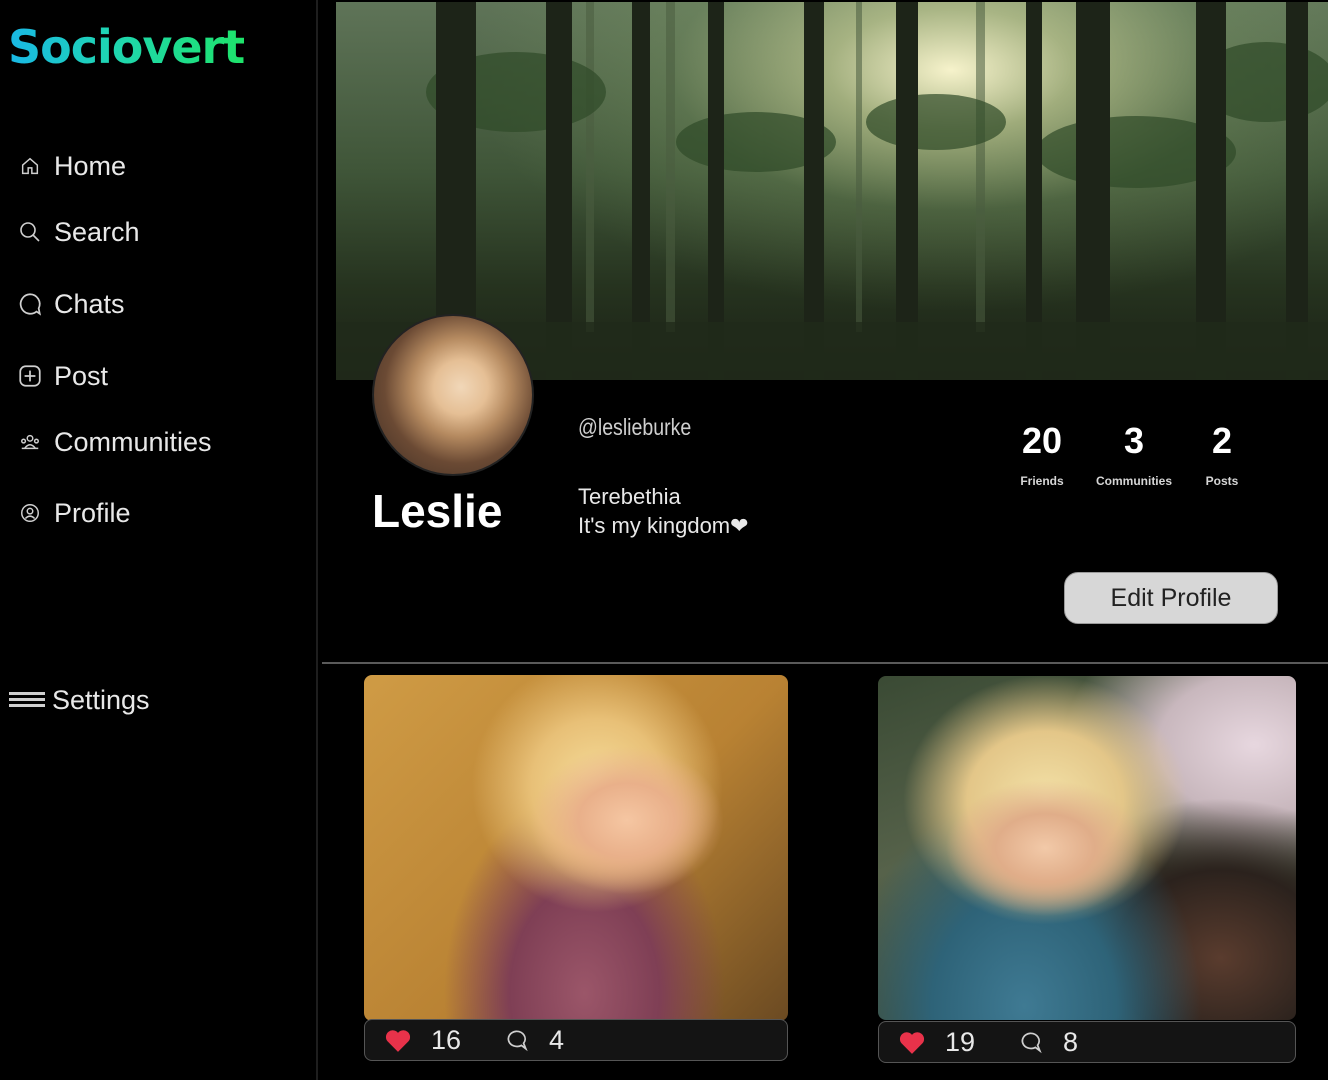 Image resolution: width=1328 pixels, height=1080 pixels. What do you see at coordinates (576, 1040) in the screenshot?
I see `post-actions: 16 4` at bounding box center [576, 1040].